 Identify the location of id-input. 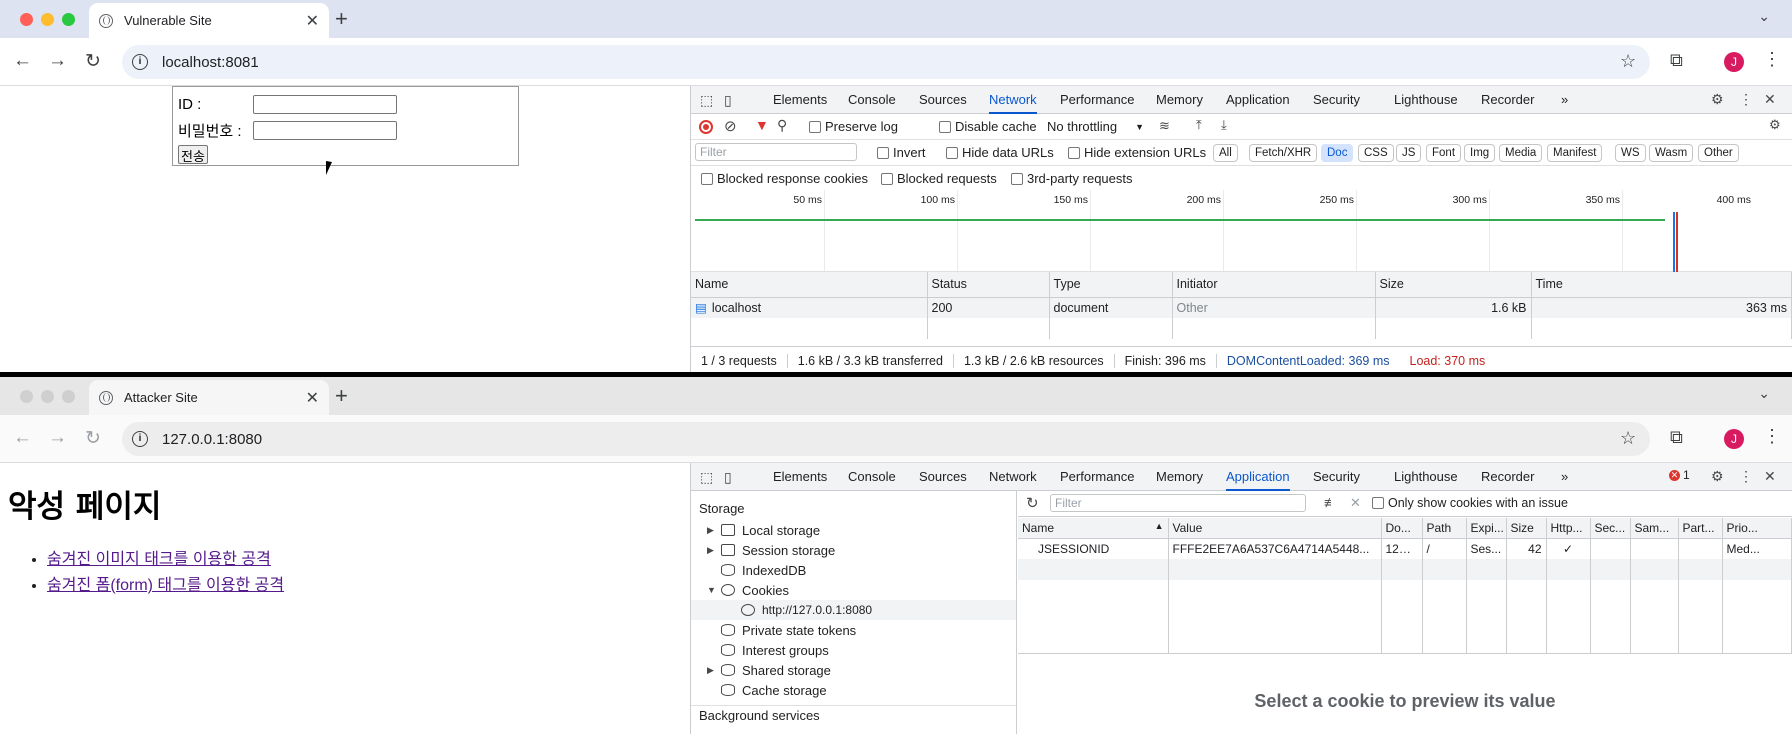
(325, 104).